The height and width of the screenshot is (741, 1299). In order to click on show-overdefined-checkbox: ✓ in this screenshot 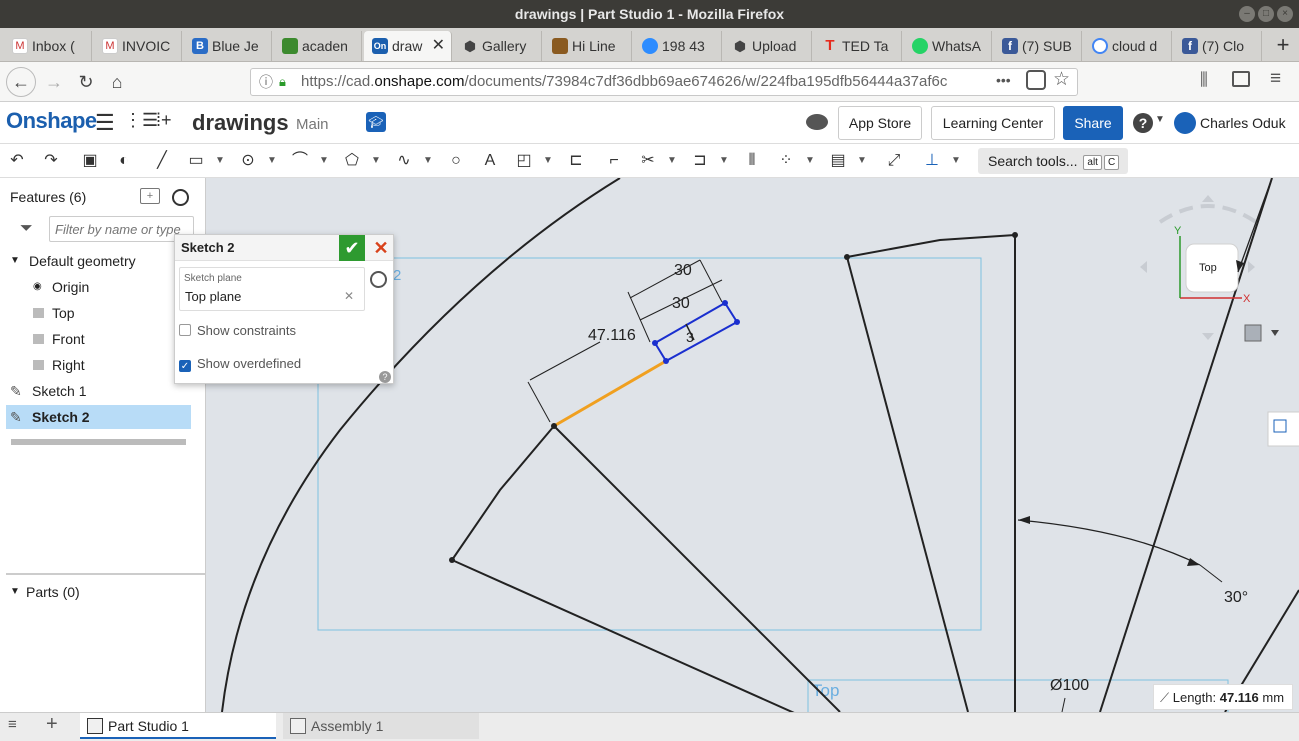, I will do `click(185, 366)`.